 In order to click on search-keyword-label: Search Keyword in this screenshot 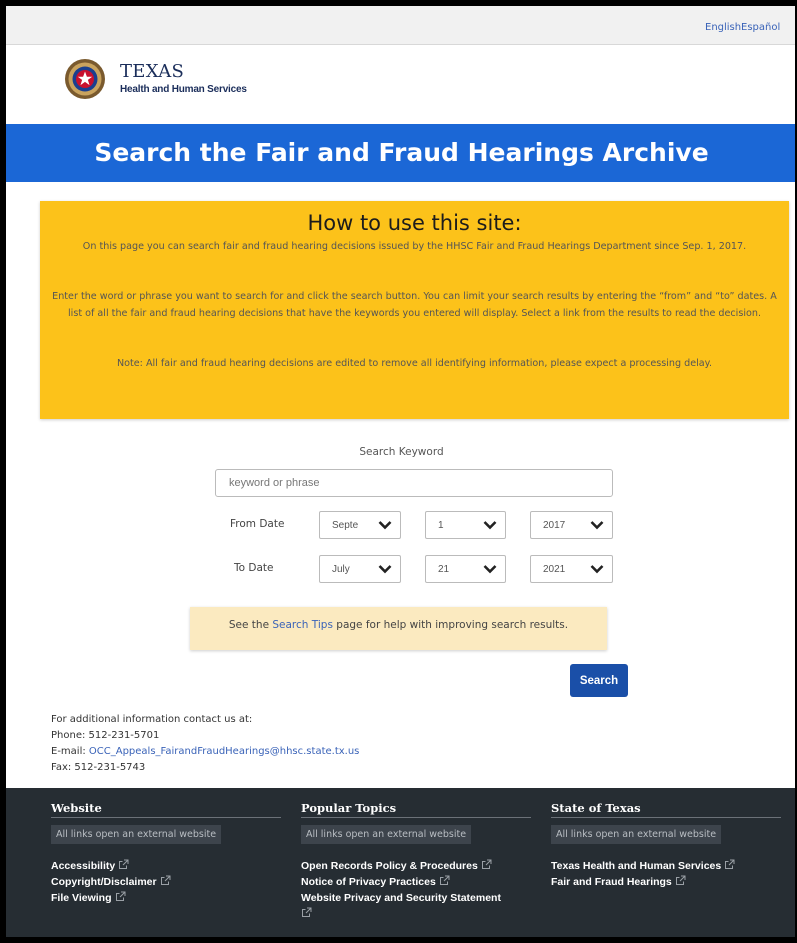, I will do `click(401, 452)`.